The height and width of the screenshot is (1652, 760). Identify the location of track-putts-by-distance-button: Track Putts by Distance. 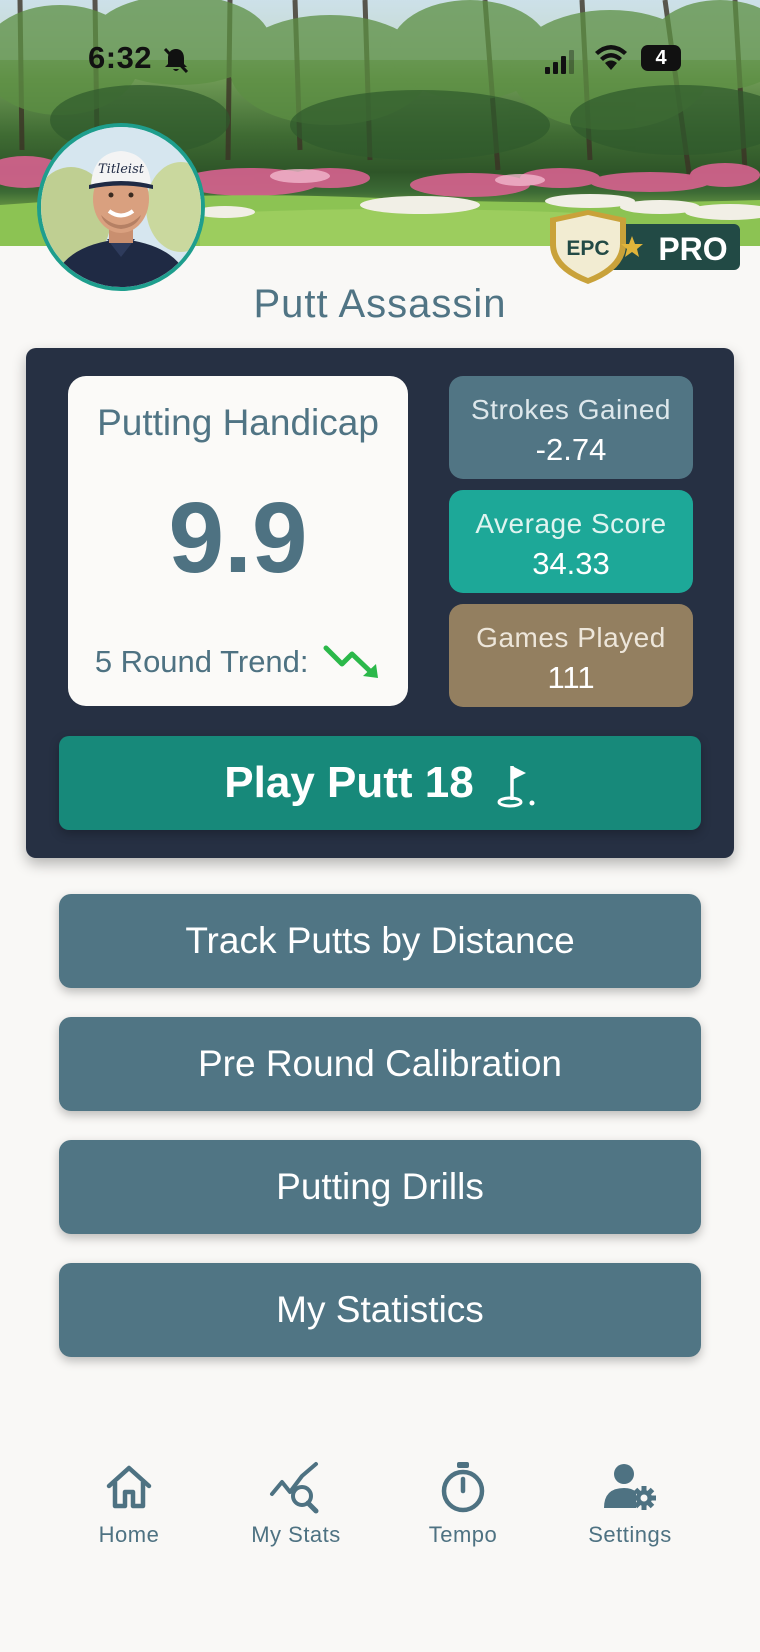
(380, 941).